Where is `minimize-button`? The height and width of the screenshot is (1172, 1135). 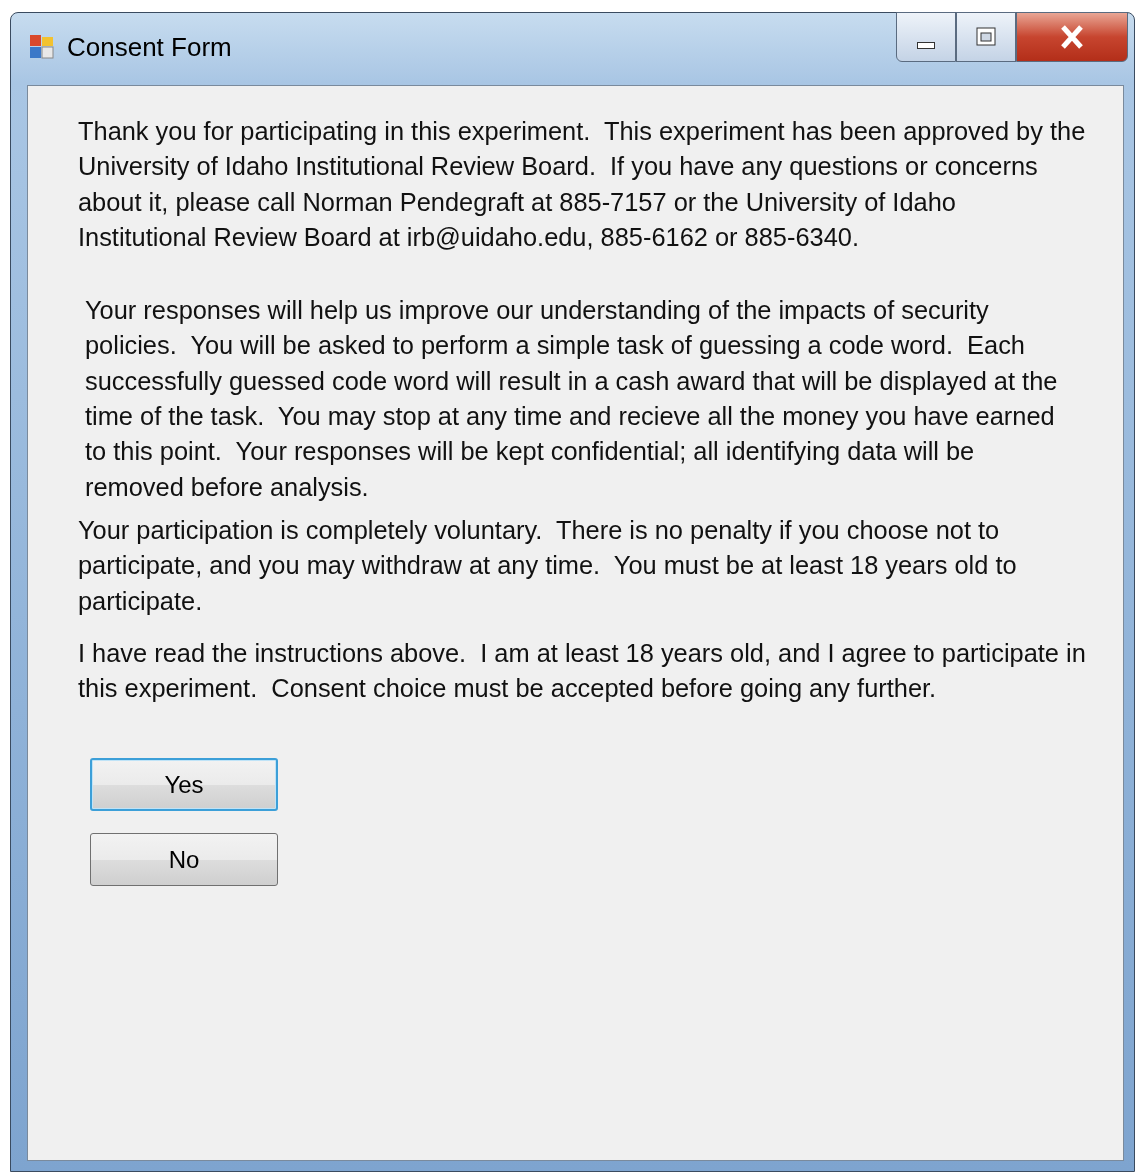 minimize-button is located at coordinates (926, 37).